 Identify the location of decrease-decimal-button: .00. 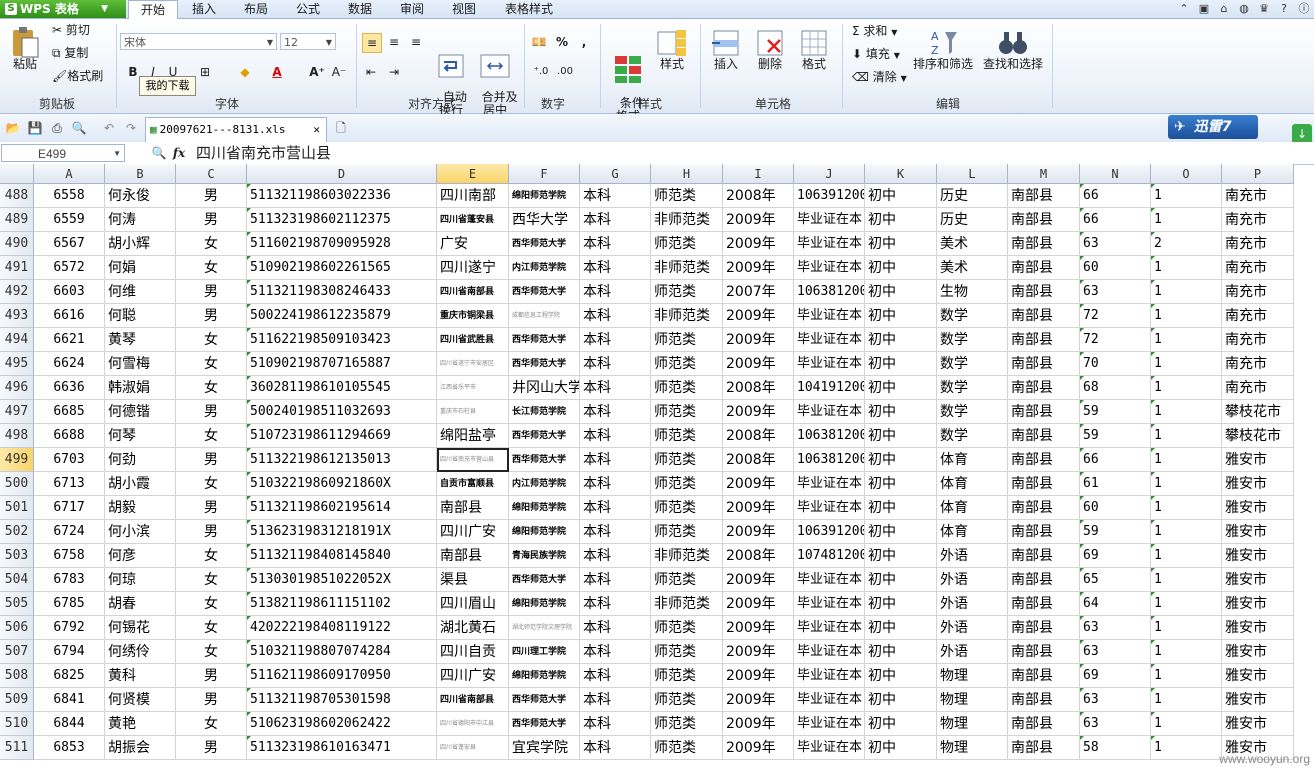
(565, 72).